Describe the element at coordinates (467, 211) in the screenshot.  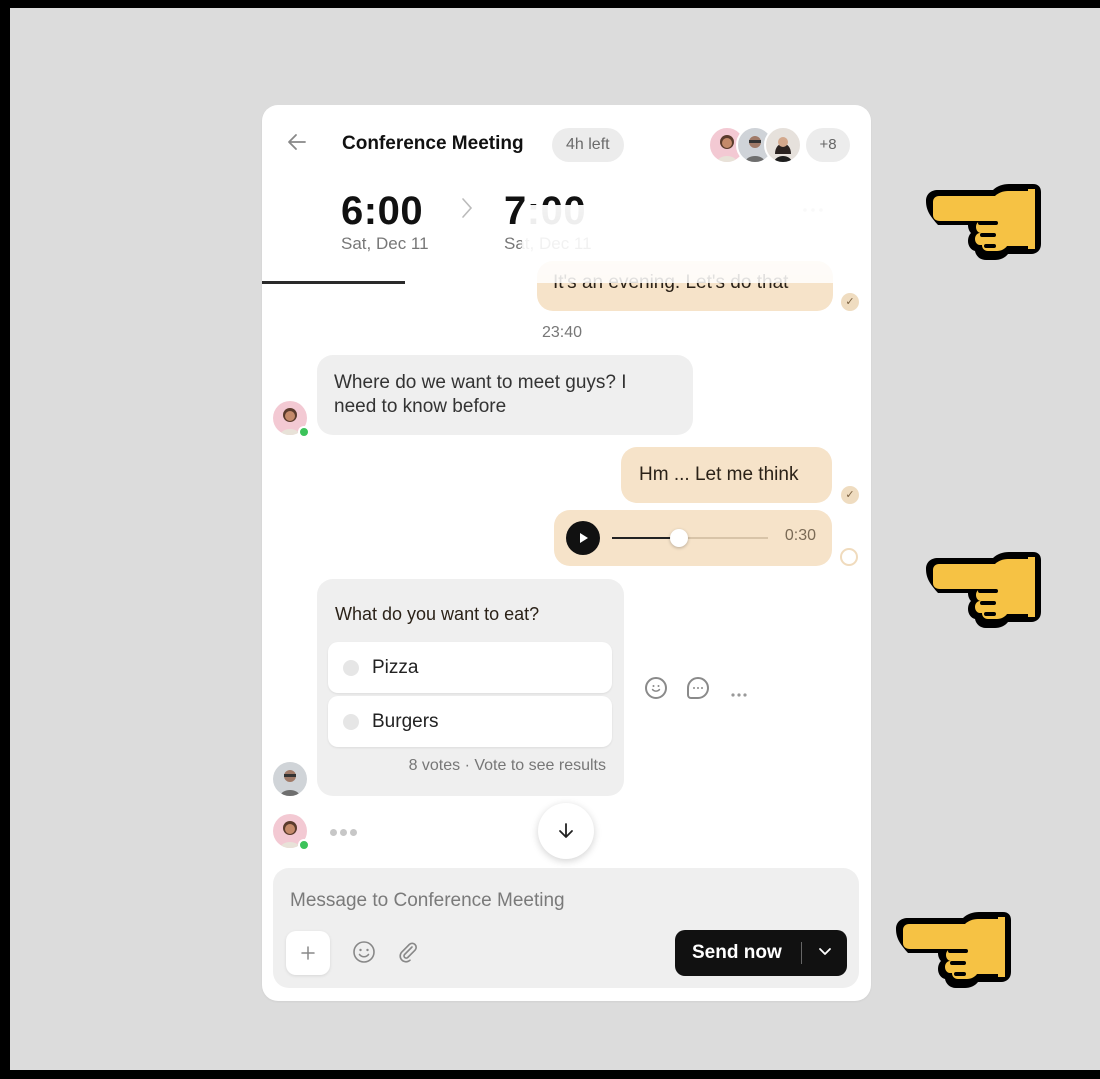
I see `chevron-right-icon` at that location.